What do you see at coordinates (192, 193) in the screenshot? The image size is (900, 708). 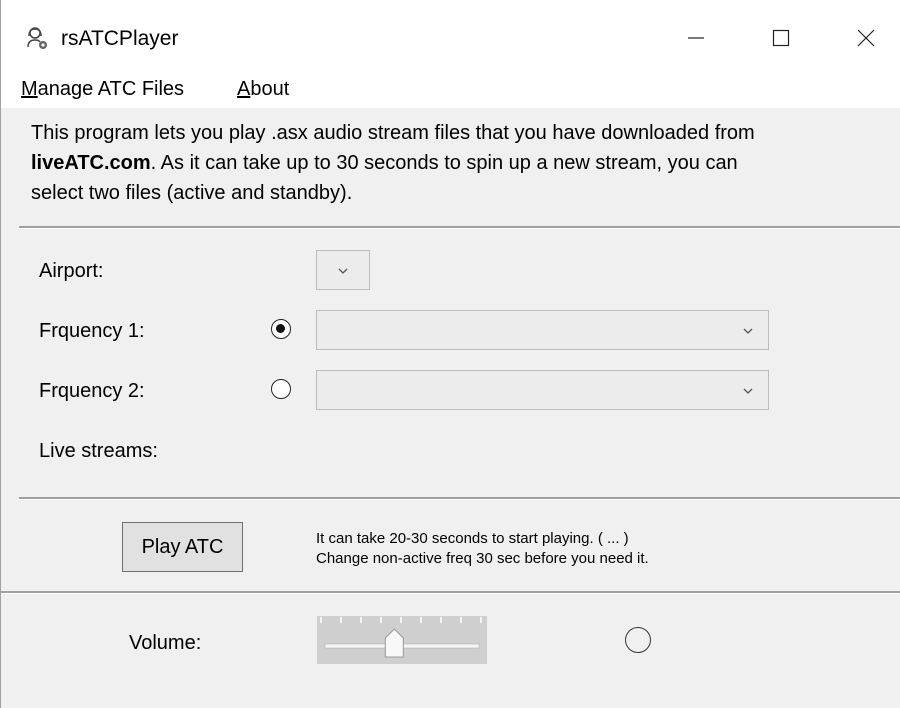 I see `intro-line-3: select two files (active and standby).` at bounding box center [192, 193].